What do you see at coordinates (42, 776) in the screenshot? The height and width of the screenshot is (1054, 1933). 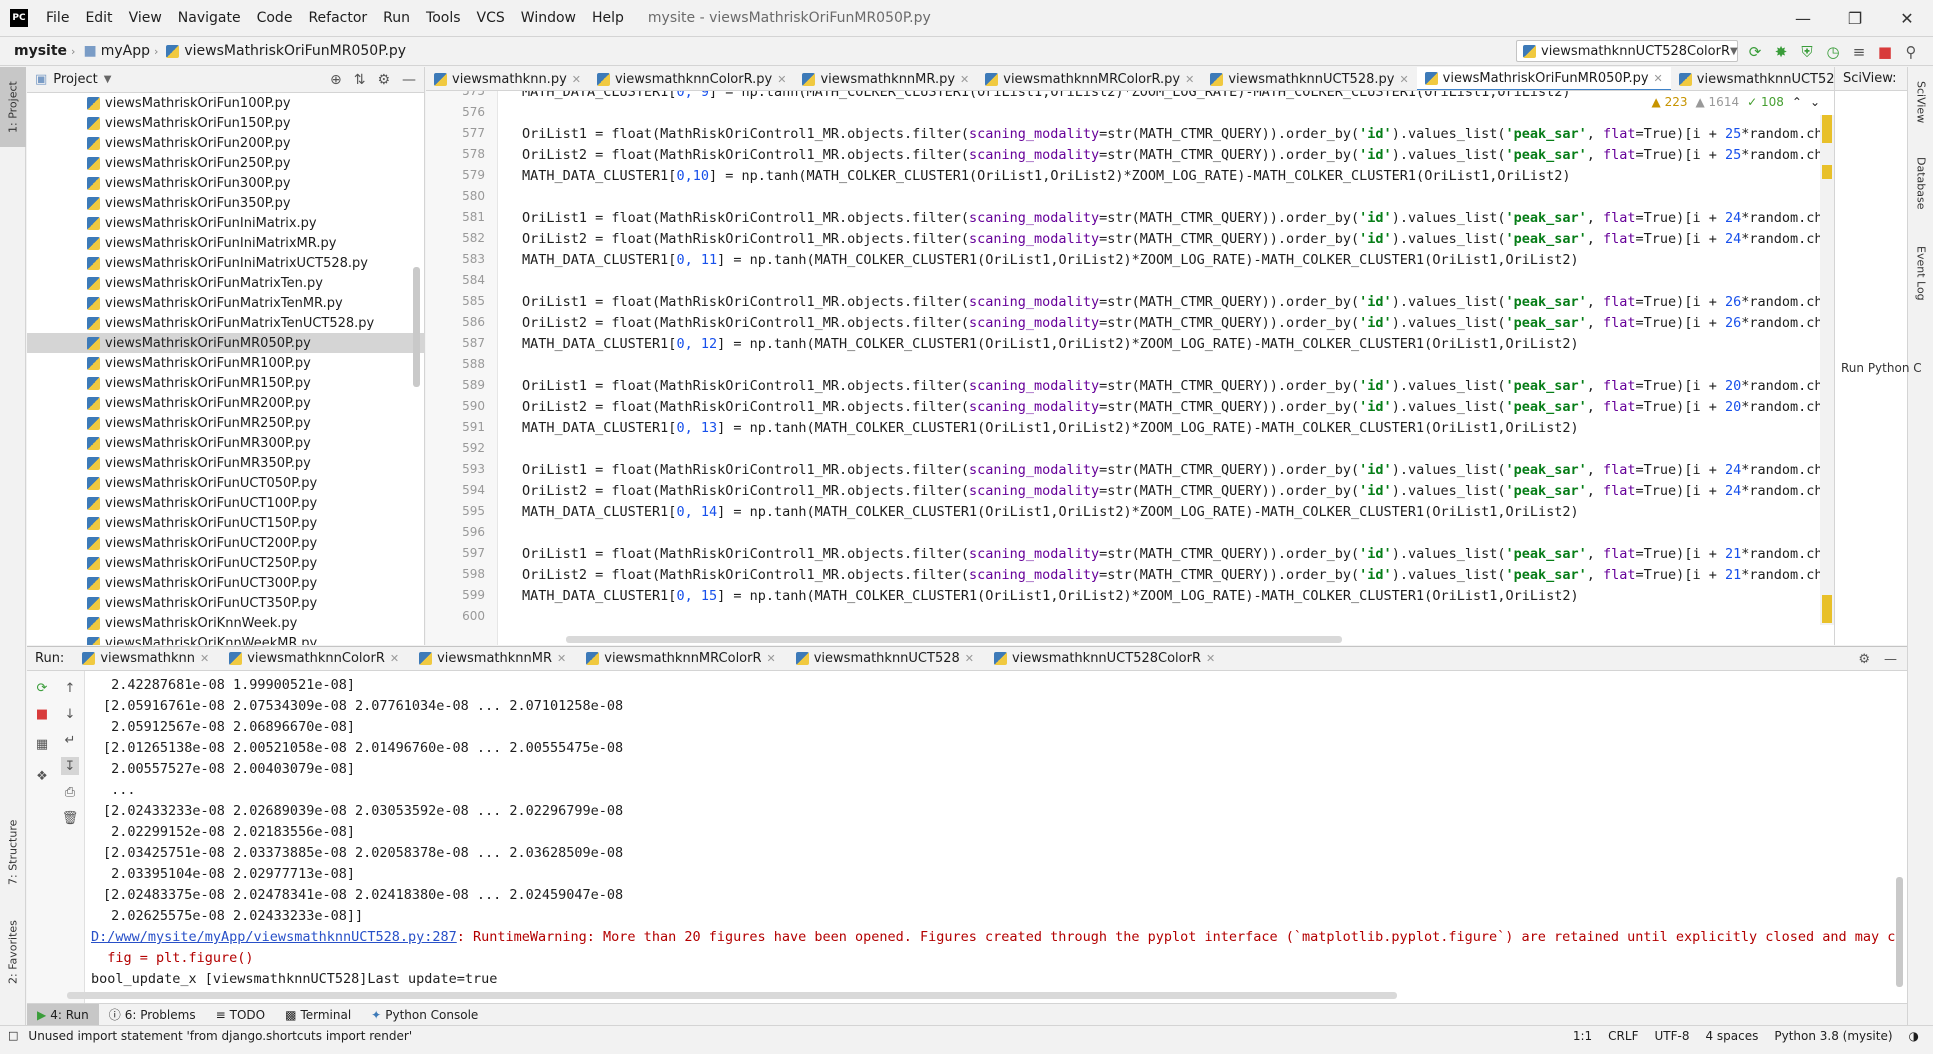 I see `pin-icon: ❖` at bounding box center [42, 776].